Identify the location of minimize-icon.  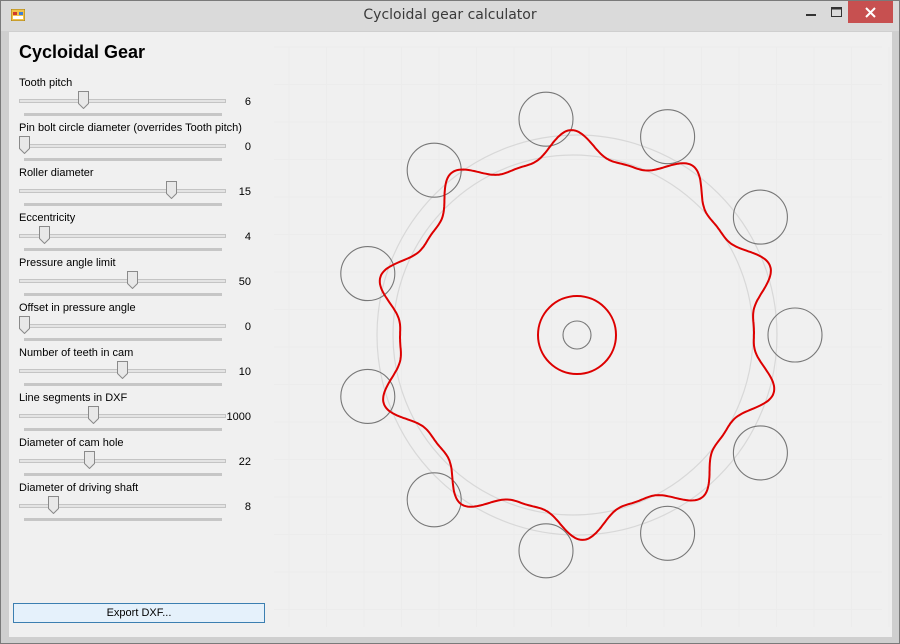
(811, 15).